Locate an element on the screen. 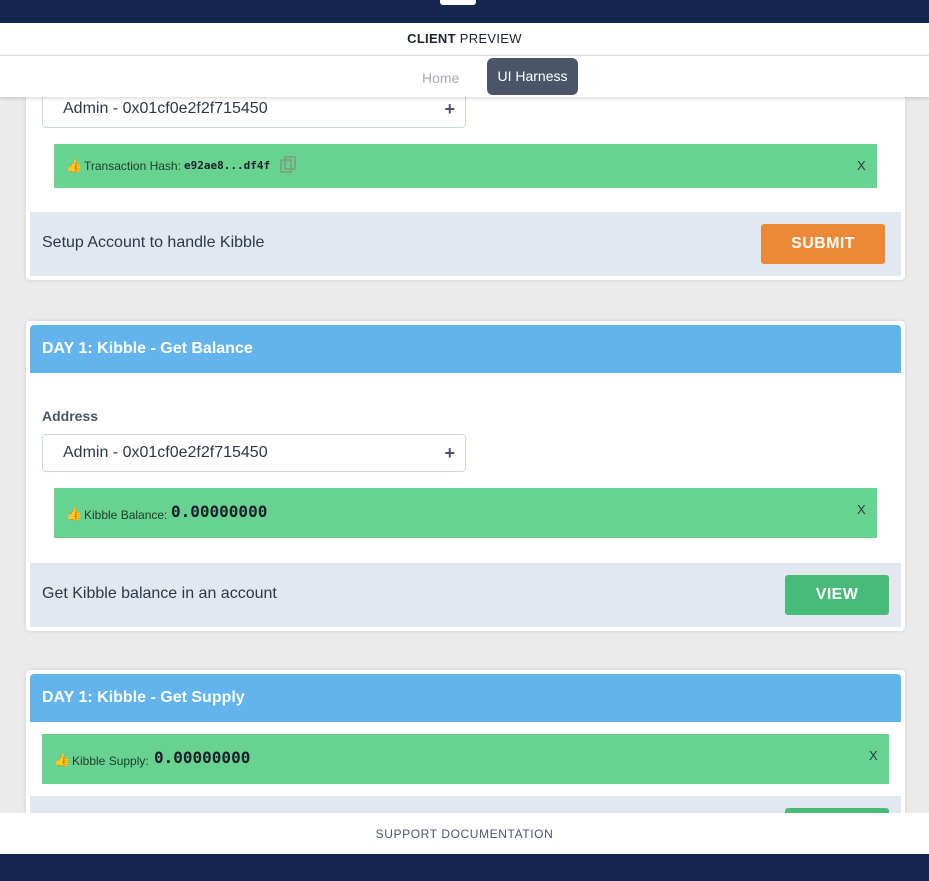 The height and width of the screenshot is (881, 929). kibble-balance-label: Kibble Balance: is located at coordinates (126, 515).